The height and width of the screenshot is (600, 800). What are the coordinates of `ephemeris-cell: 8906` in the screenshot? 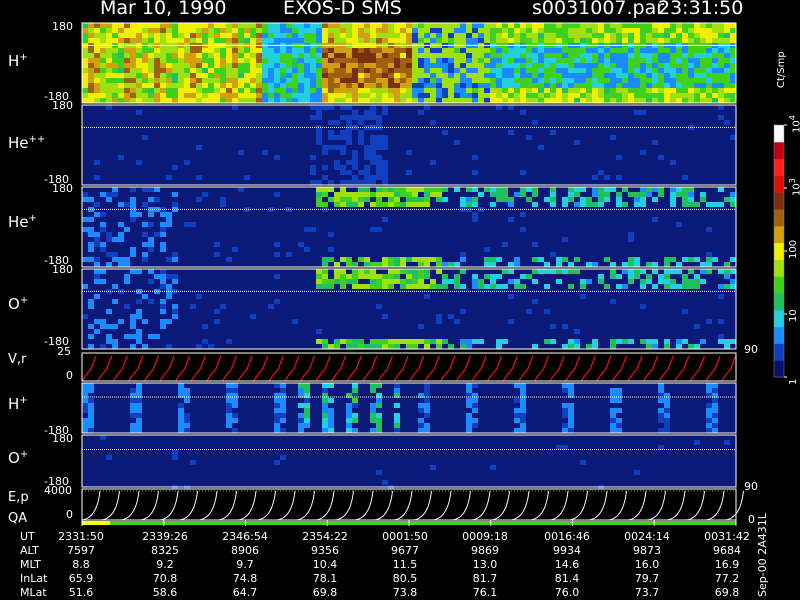 It's located at (245, 550).